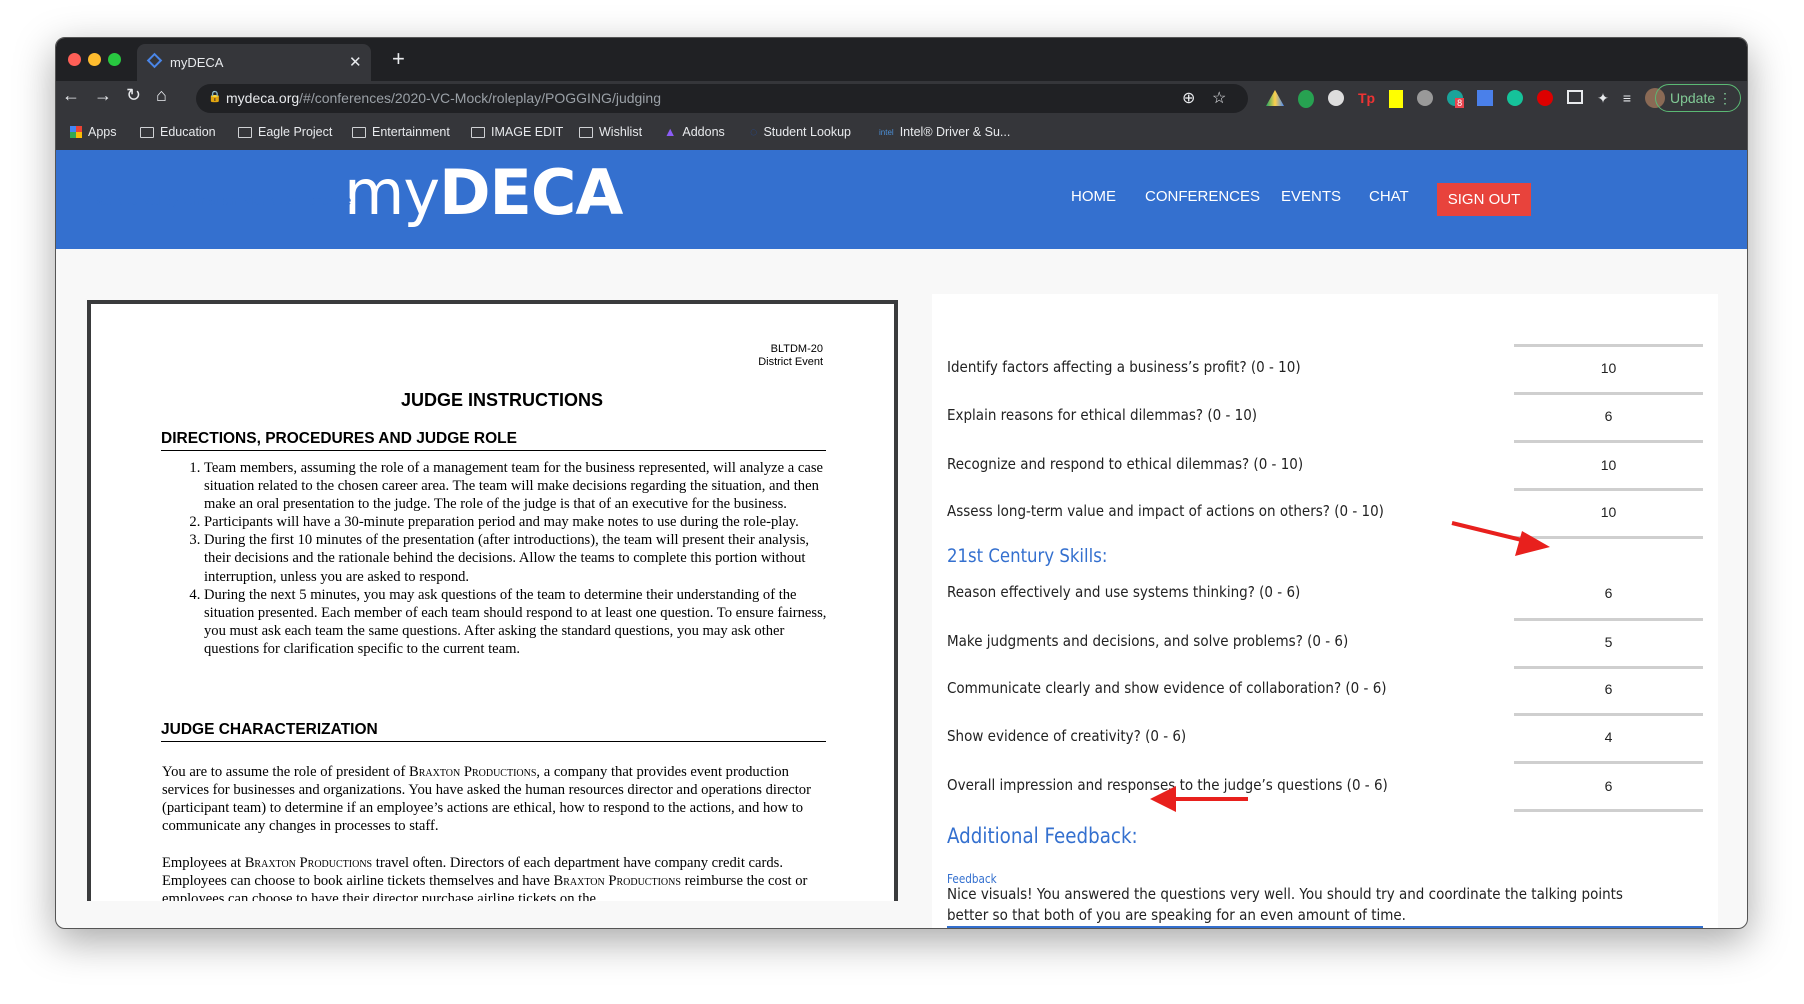  I want to click on bulb-icon, so click(1396, 99).